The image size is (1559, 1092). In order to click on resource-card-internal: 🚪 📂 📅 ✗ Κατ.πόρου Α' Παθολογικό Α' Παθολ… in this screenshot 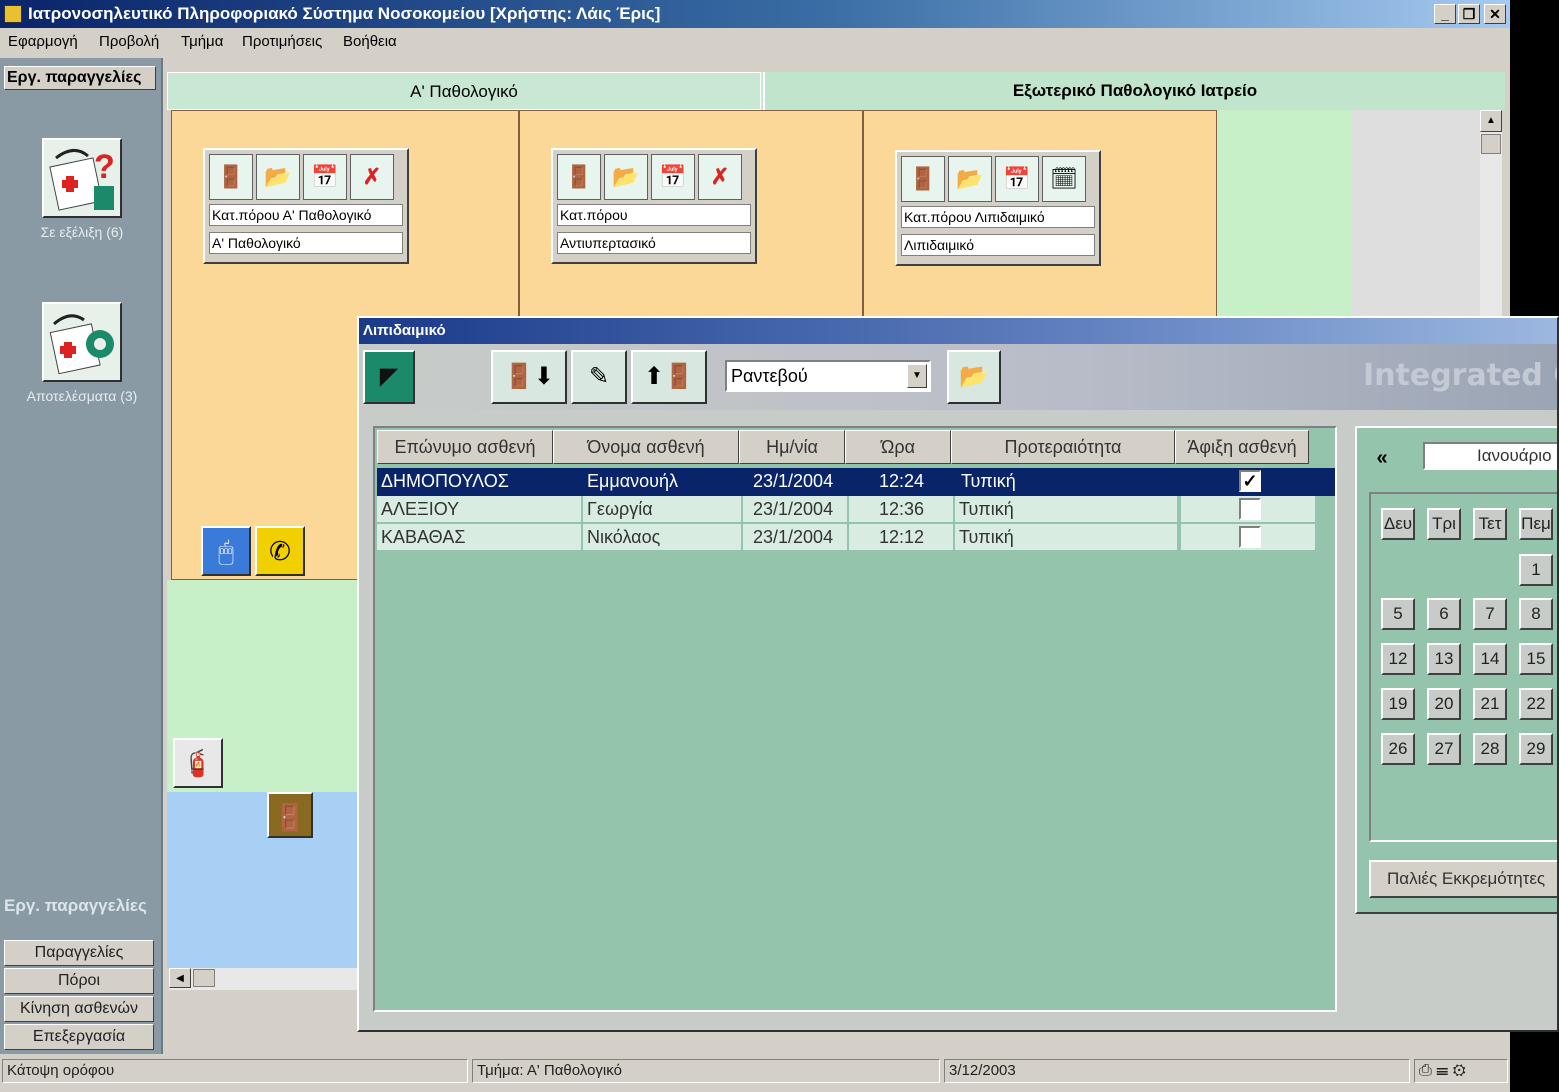, I will do `click(306, 206)`.